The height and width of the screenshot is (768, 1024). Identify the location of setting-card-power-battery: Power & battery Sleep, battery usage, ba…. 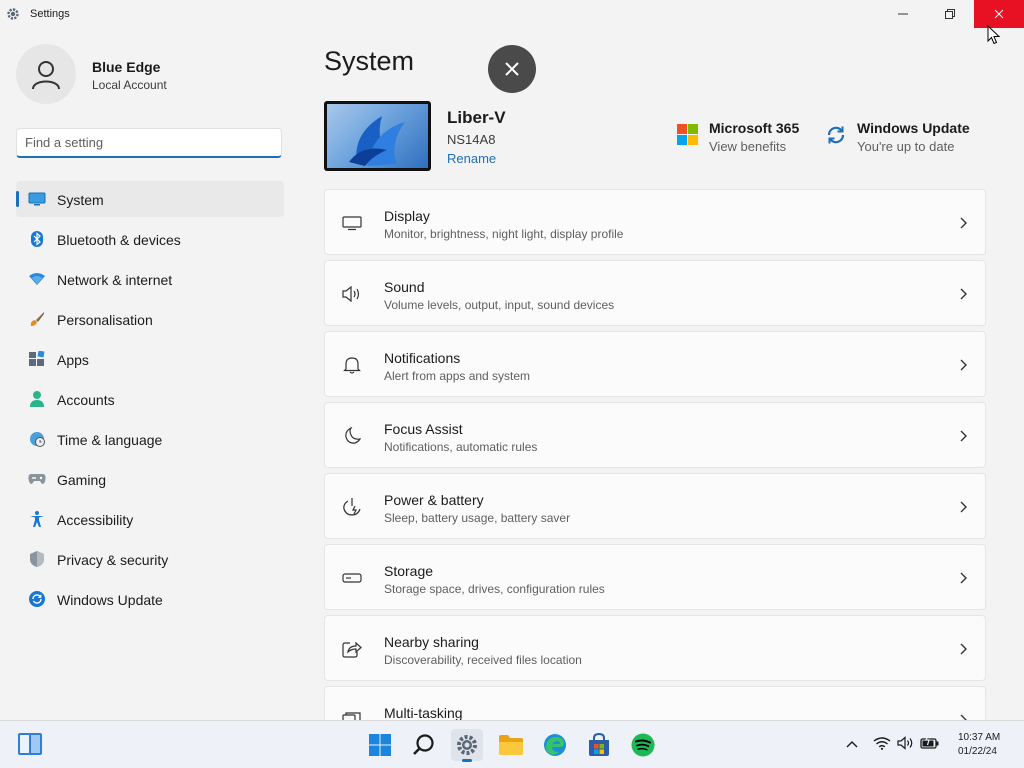
(655, 506).